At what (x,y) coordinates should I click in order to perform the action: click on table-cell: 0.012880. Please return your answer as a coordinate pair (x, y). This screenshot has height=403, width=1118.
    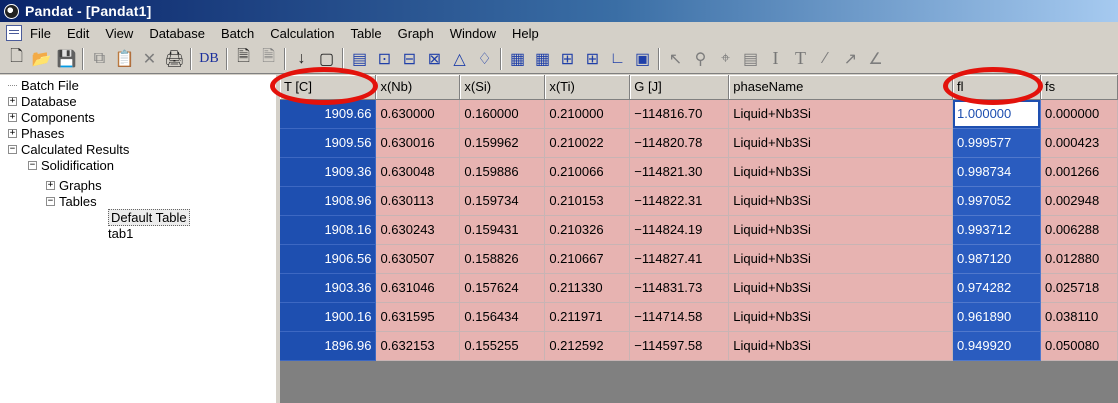
    Looking at the image, I should click on (1079, 259).